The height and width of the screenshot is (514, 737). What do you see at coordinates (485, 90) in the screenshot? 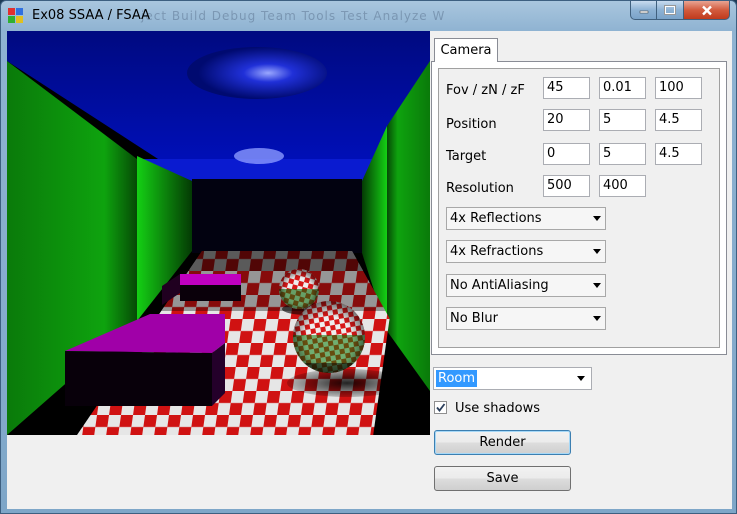
I see `fov-label: Fov / zN / zF` at bounding box center [485, 90].